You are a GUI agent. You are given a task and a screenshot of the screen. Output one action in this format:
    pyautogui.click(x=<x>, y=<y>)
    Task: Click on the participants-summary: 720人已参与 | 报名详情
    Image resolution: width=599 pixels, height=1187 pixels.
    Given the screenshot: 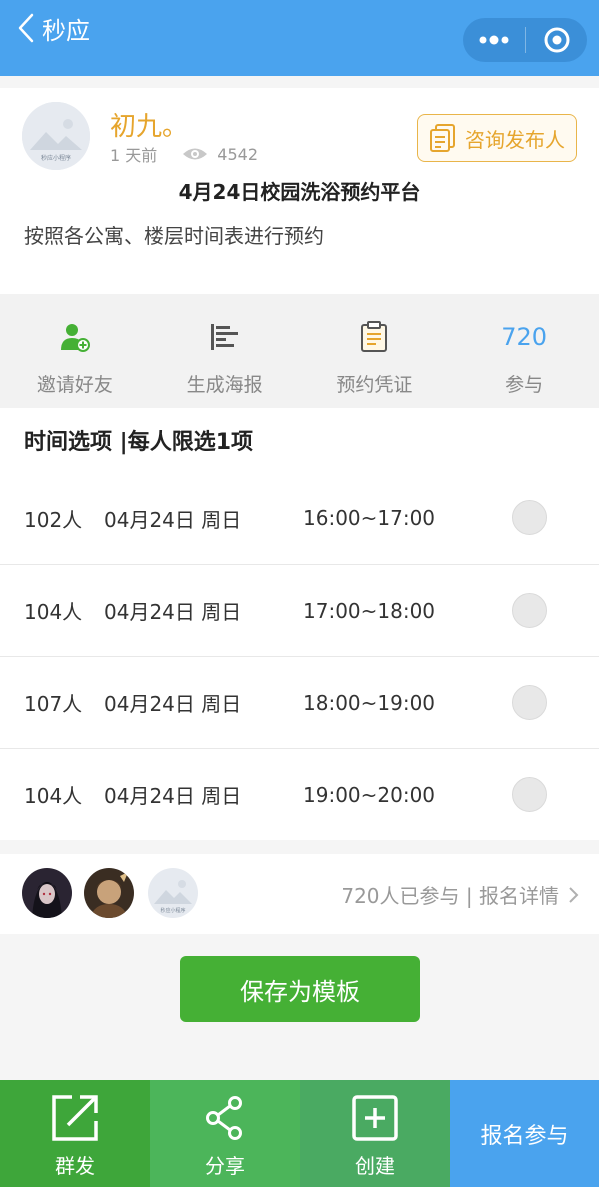 What is the action you would take?
    pyautogui.click(x=460, y=894)
    